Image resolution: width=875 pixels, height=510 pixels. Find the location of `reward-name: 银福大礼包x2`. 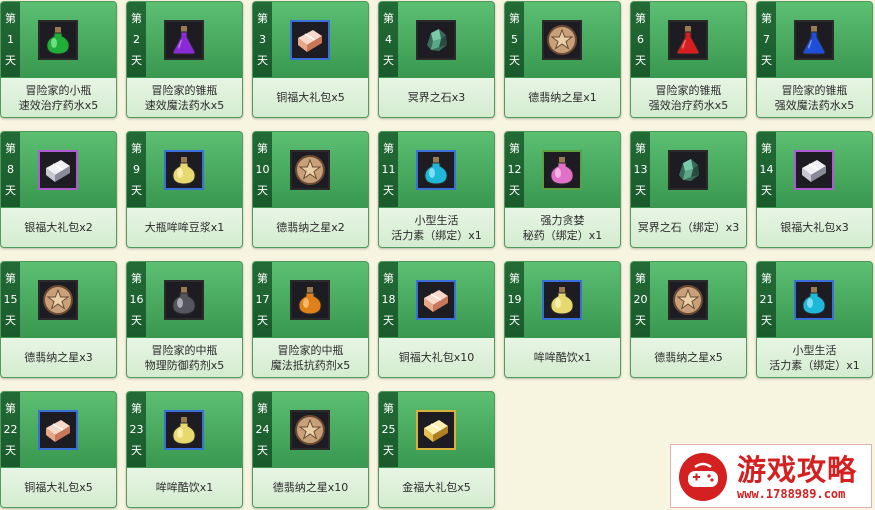

reward-name: 银福大礼包x2 is located at coordinates (58, 227).